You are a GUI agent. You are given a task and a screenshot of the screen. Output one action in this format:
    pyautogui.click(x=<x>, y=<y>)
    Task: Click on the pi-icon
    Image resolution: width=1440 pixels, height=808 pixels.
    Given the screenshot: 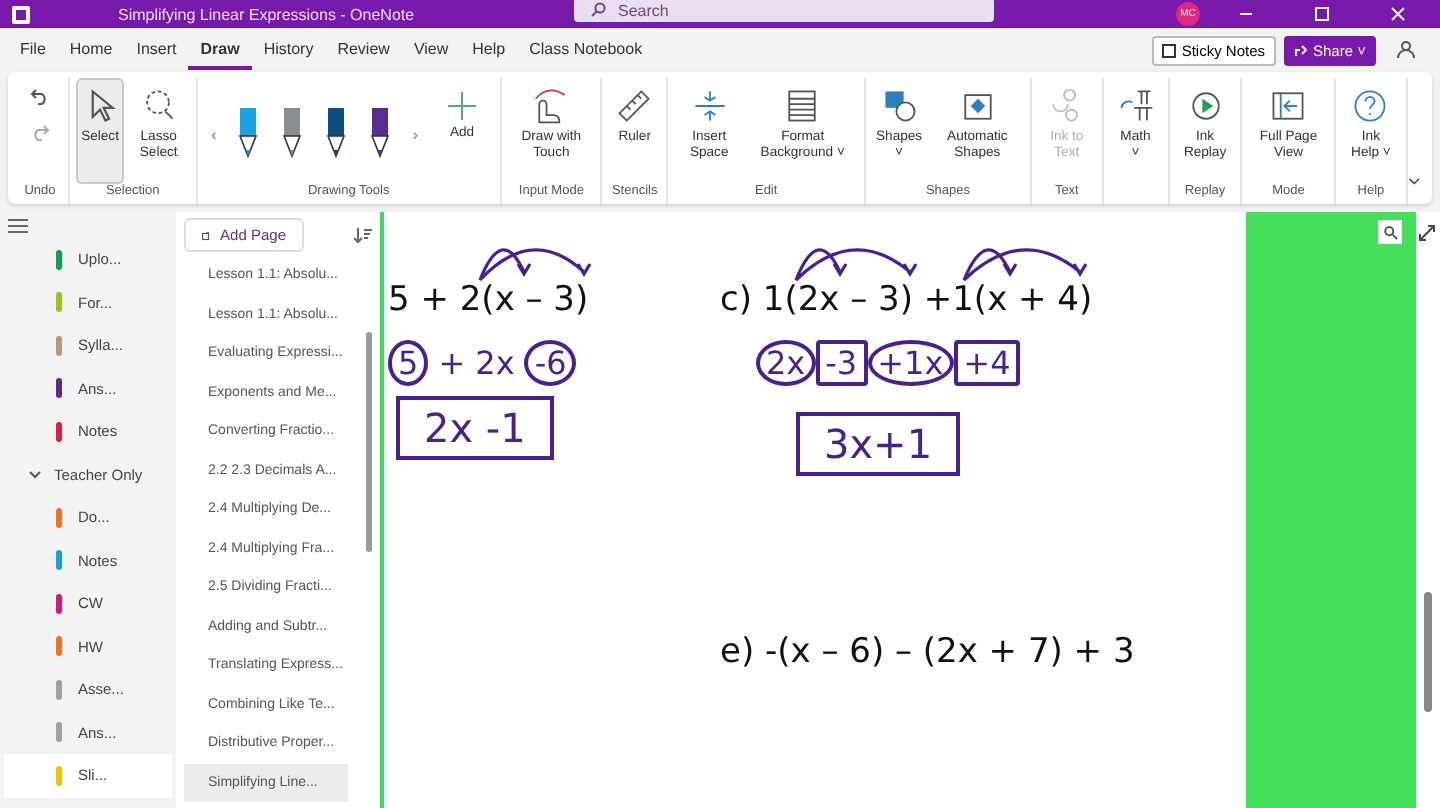 What is the action you would take?
    pyautogui.click(x=1135, y=106)
    